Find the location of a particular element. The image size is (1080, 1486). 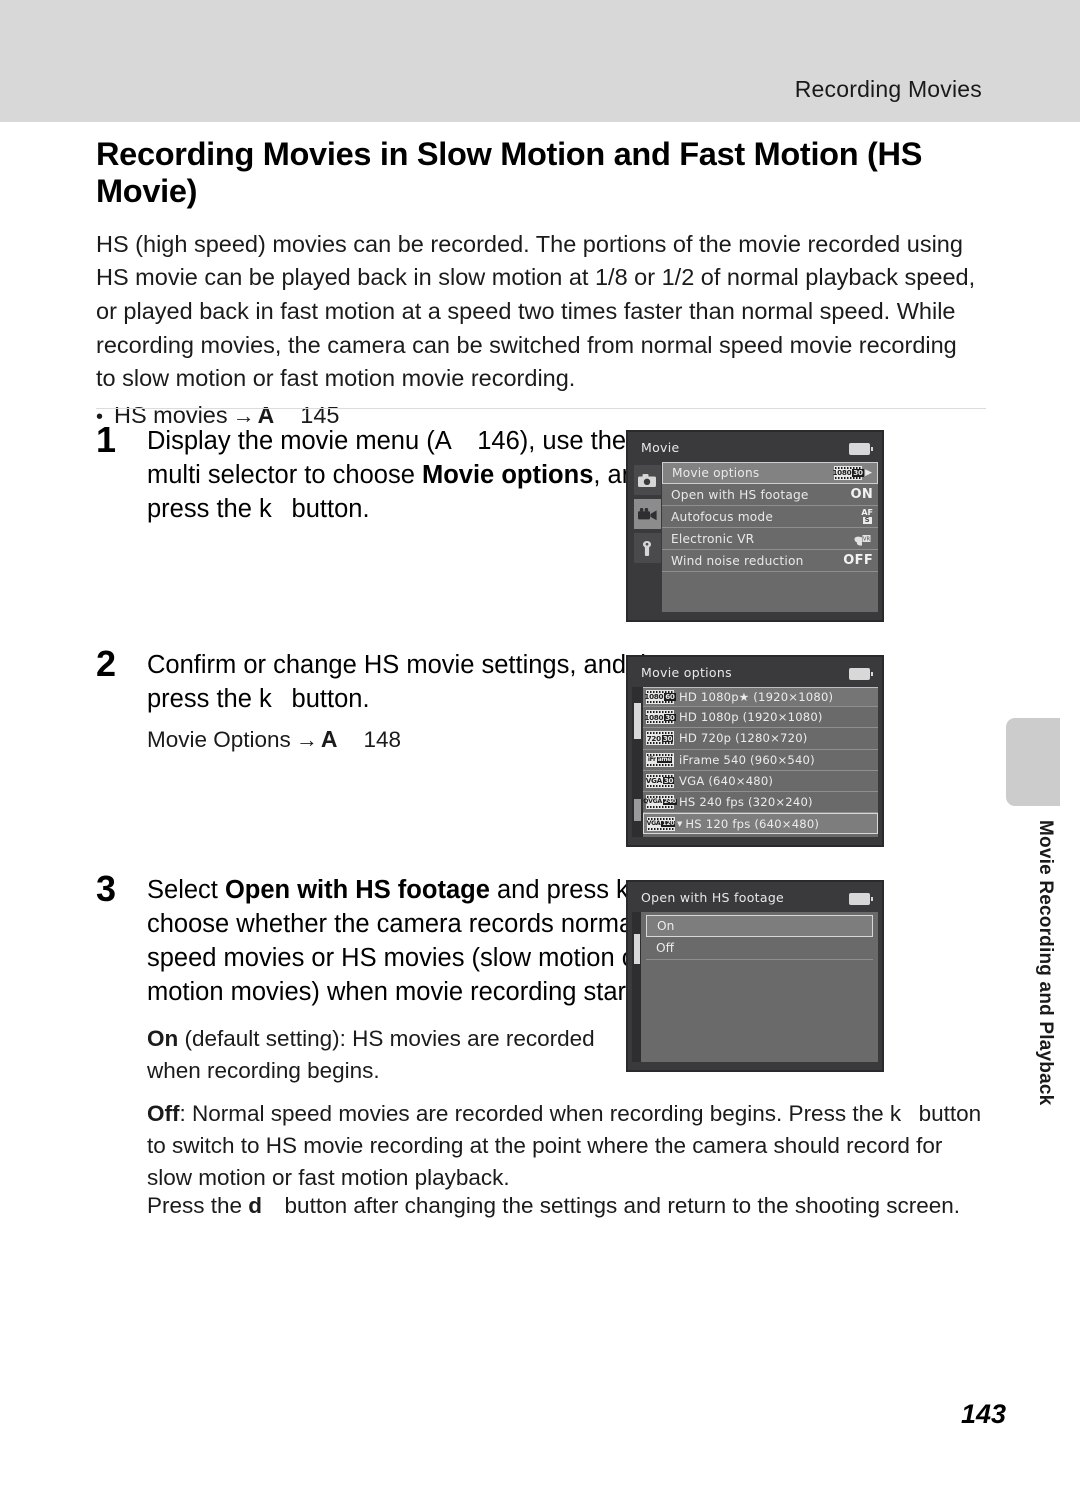

onoff-row-on: On is located at coordinates (759, 926).